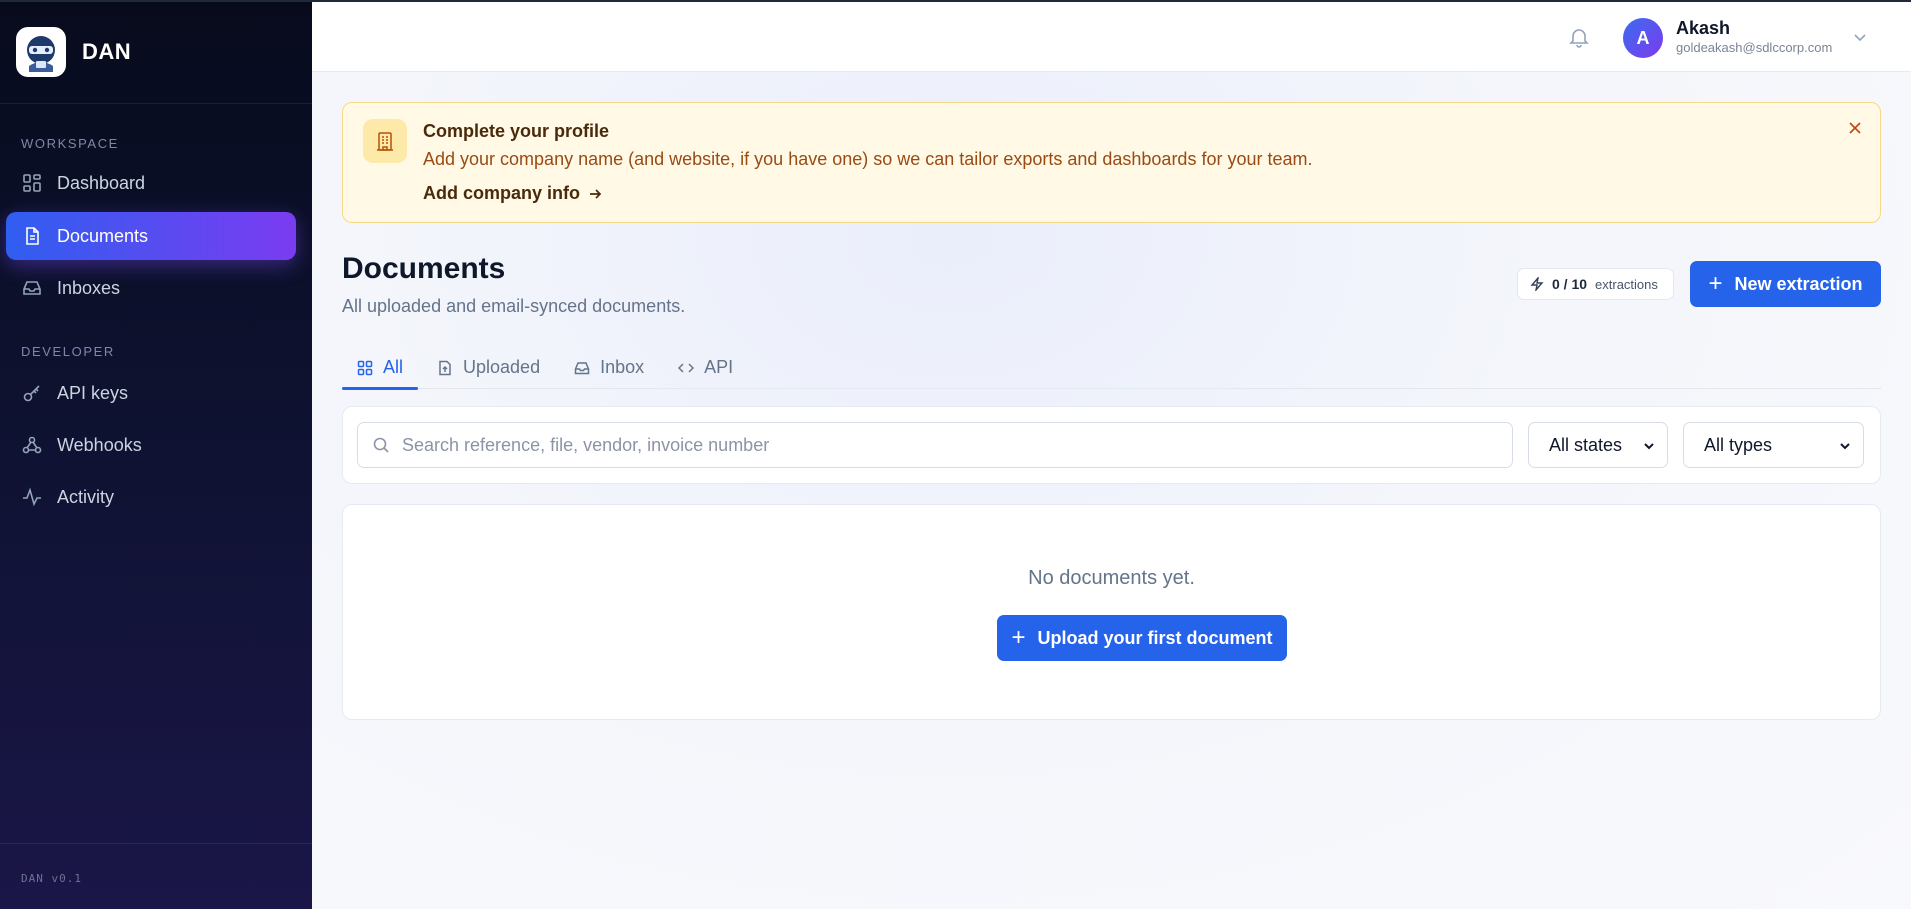 The height and width of the screenshot is (909, 1911). Describe the element at coordinates (596, 193) in the screenshot. I see `arrow-right-icon` at that location.